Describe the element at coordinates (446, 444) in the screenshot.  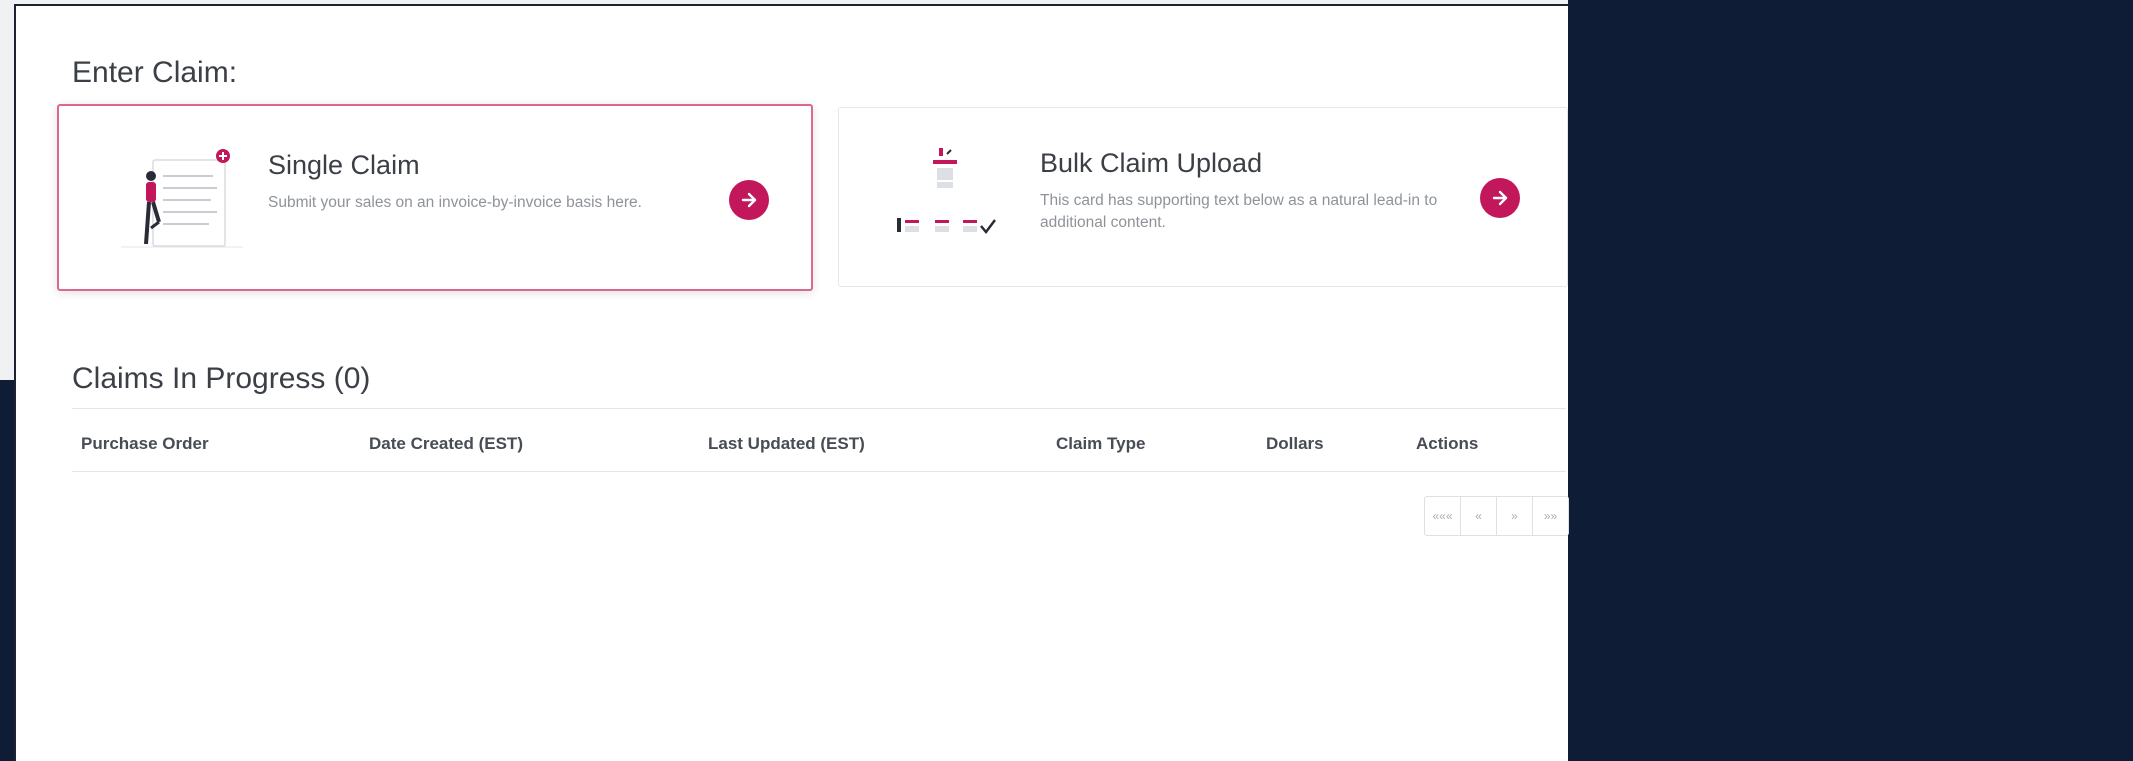
I see `column-header-date-created: Date Created (EST)` at that location.